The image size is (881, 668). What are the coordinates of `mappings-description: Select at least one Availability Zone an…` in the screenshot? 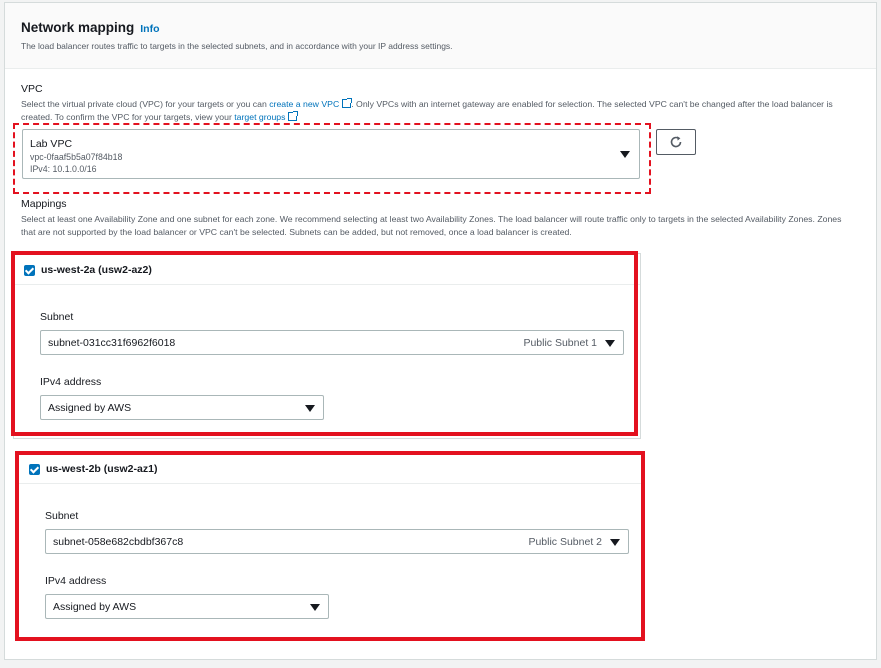 It's located at (431, 225).